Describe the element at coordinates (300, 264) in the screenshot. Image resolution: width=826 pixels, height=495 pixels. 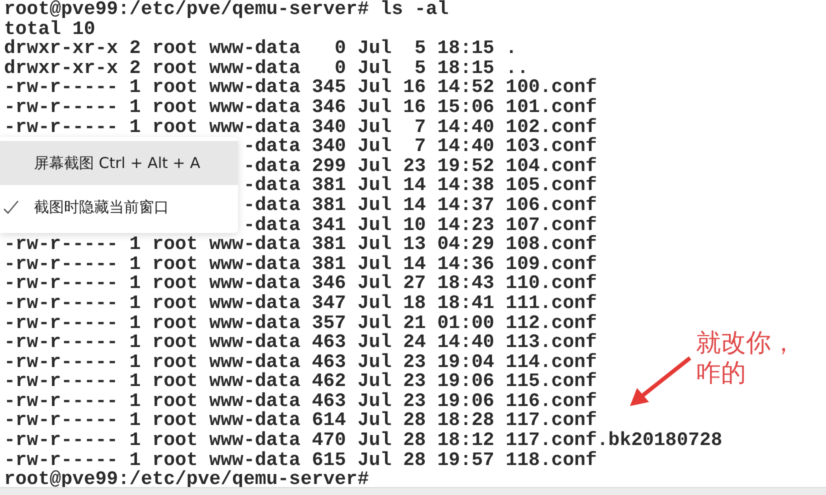
I see `terminal-line: -rw-r----- 1 root www-data 381 Jul 14 14:36 109.conf` at that location.